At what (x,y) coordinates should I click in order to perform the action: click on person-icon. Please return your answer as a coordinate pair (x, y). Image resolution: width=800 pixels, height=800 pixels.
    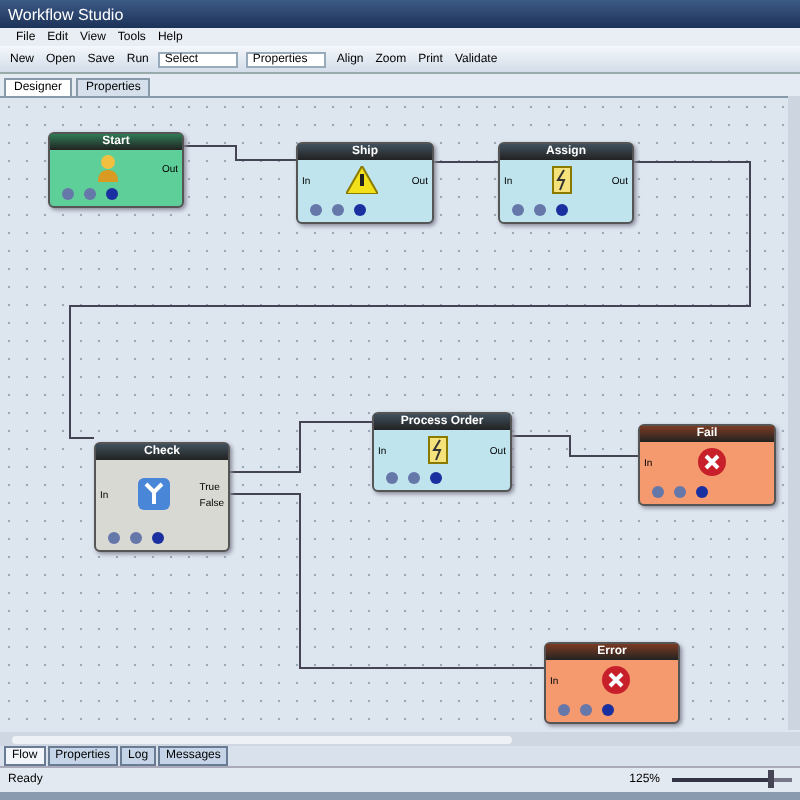
    Looking at the image, I should click on (107, 167).